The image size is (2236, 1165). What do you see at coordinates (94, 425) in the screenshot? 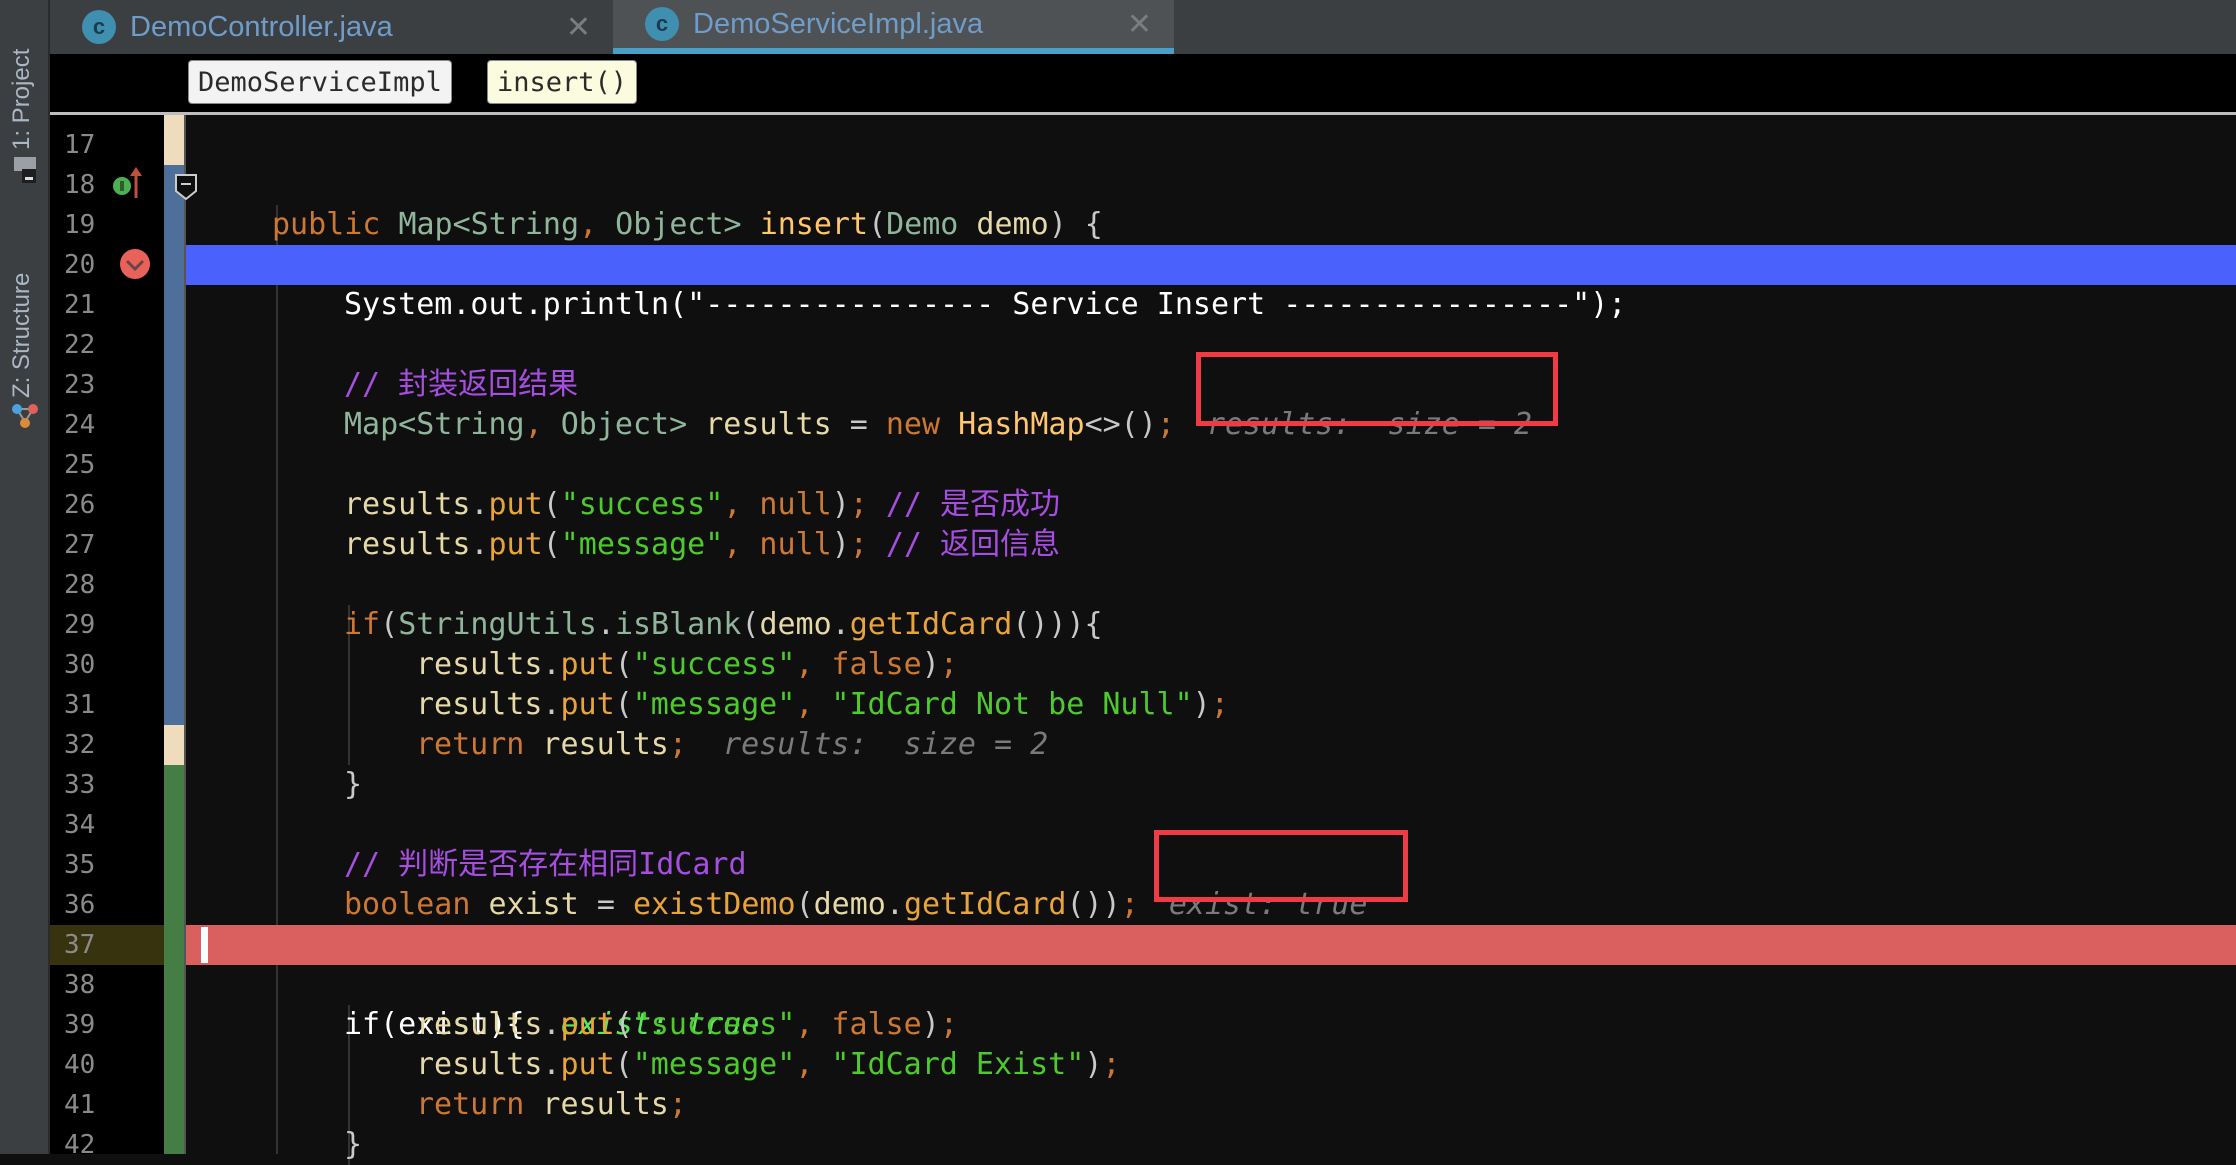
I see `line-number: 24` at bounding box center [94, 425].